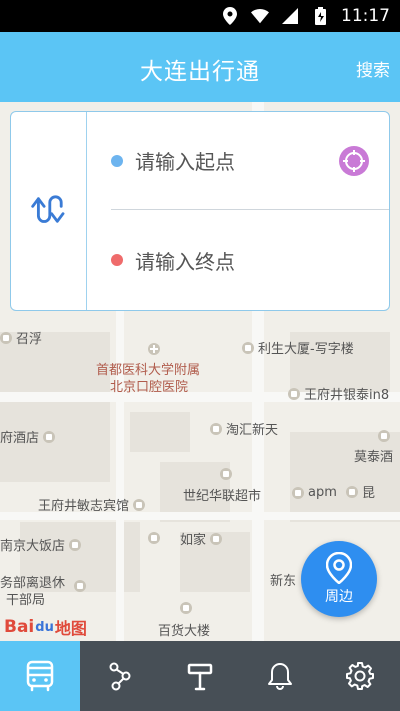 This screenshot has width=400, height=711. Describe the element at coordinates (117, 260) in the screenshot. I see `end-dot-icon` at that location.